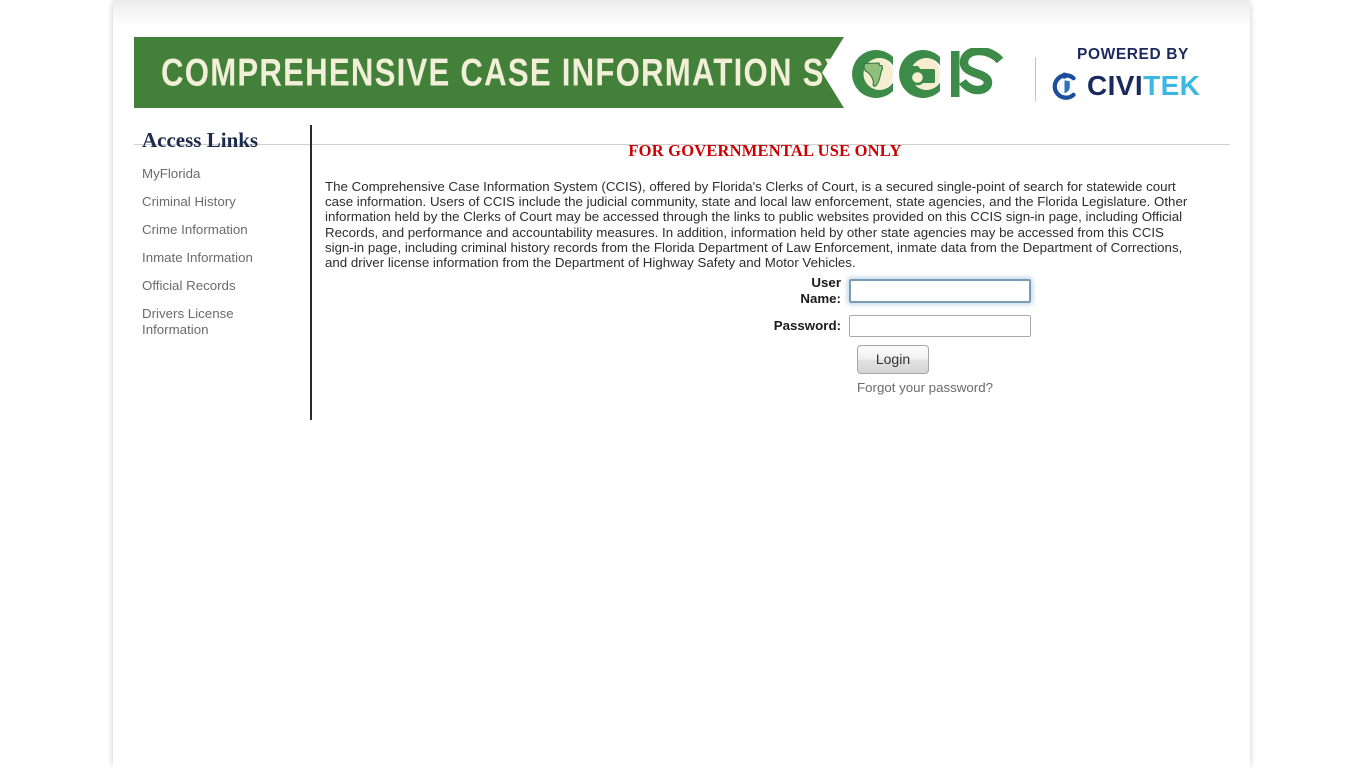 The width and height of the screenshot is (1366, 768). Describe the element at coordinates (222, 286) in the screenshot. I see `sidebar-item-official-records: Official Records` at that location.